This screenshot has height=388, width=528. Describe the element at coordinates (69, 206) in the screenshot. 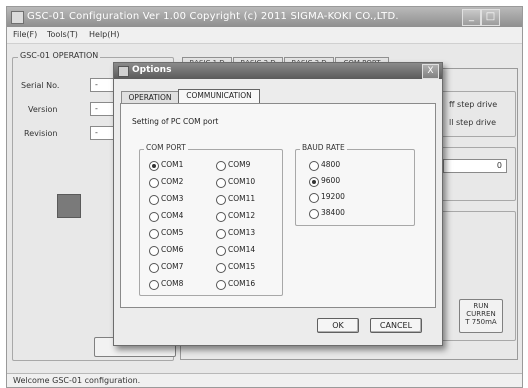

I see `status-indicator` at that location.